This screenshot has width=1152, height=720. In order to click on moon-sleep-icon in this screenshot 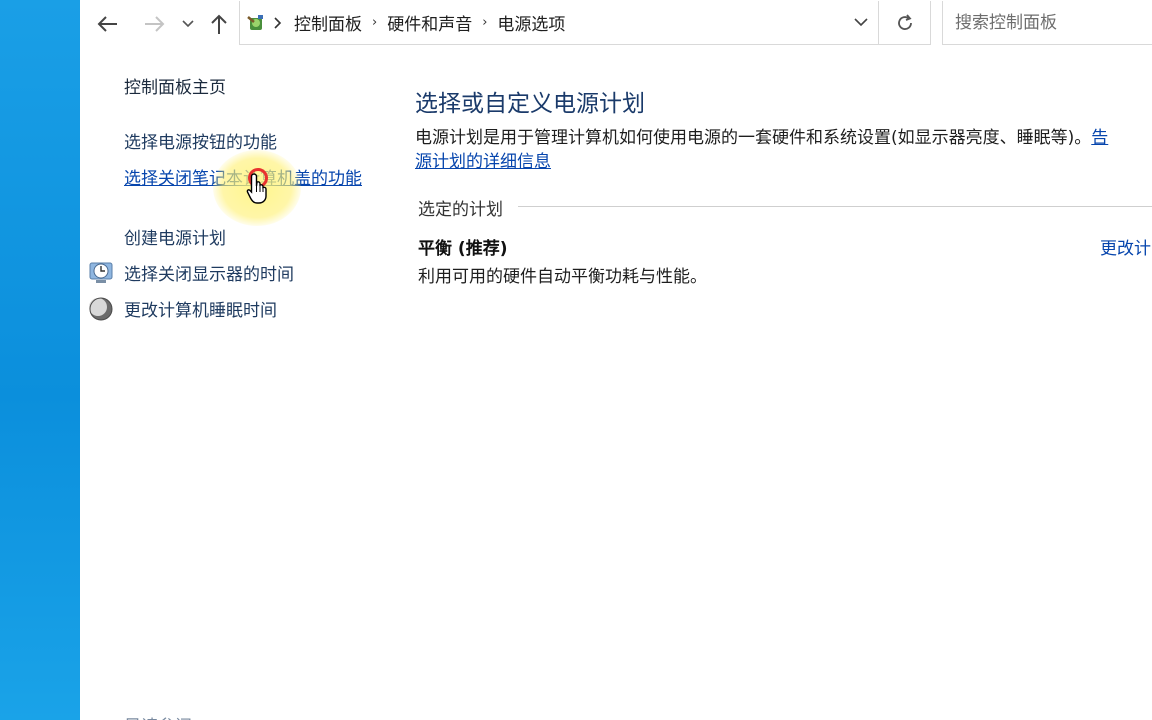, I will do `click(101, 309)`.